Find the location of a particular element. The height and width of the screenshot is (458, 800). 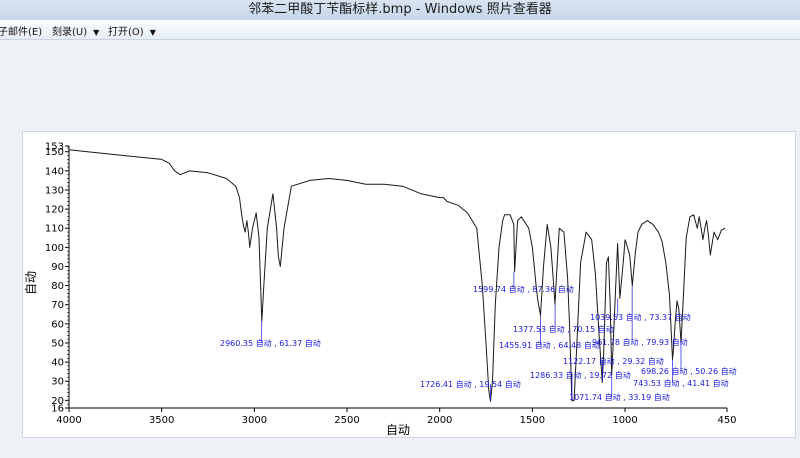

y-tick-label: 153 is located at coordinates (54, 147).